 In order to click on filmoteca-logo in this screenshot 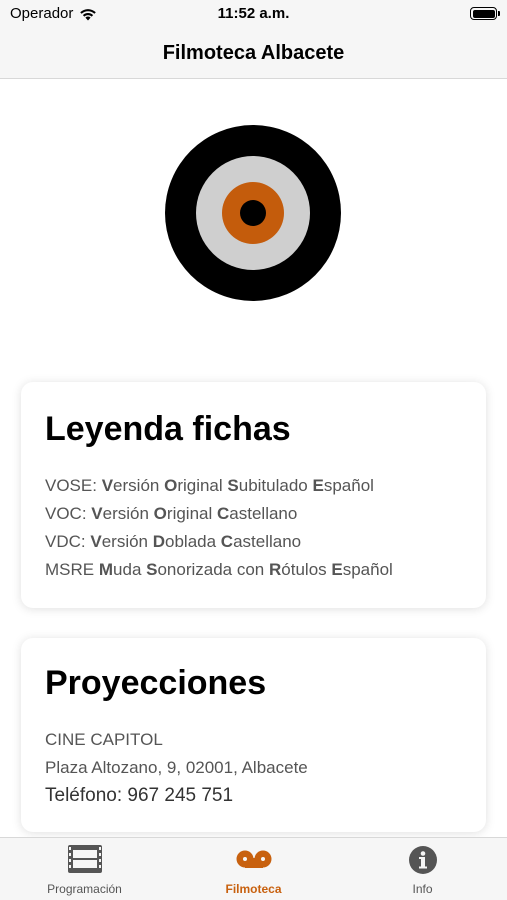, I will do `click(253, 213)`.